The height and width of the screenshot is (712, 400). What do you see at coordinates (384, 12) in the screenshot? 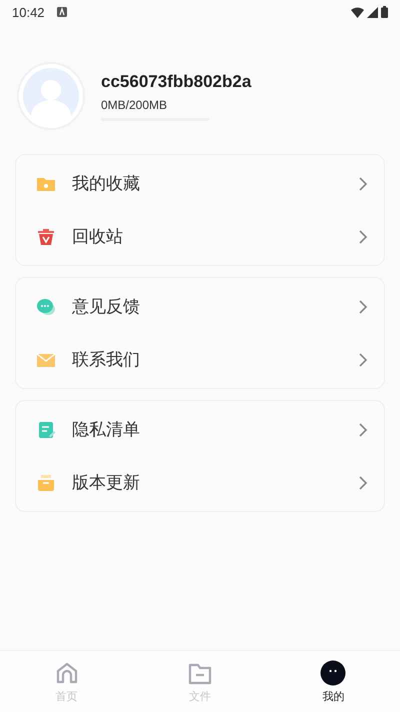
I see `battery-icon` at bounding box center [384, 12].